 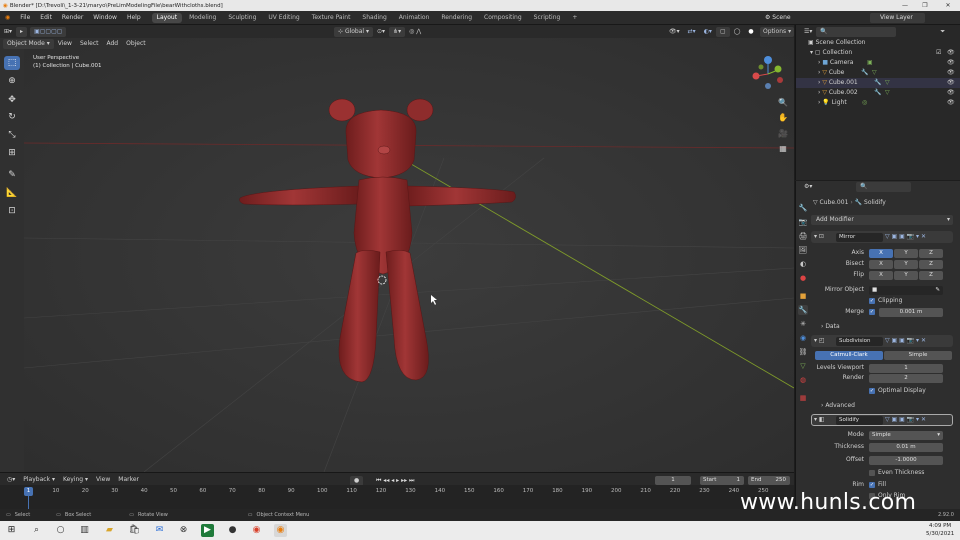 What do you see at coordinates (134, 530) in the screenshot?
I see `store-icon: 🛍` at bounding box center [134, 530].